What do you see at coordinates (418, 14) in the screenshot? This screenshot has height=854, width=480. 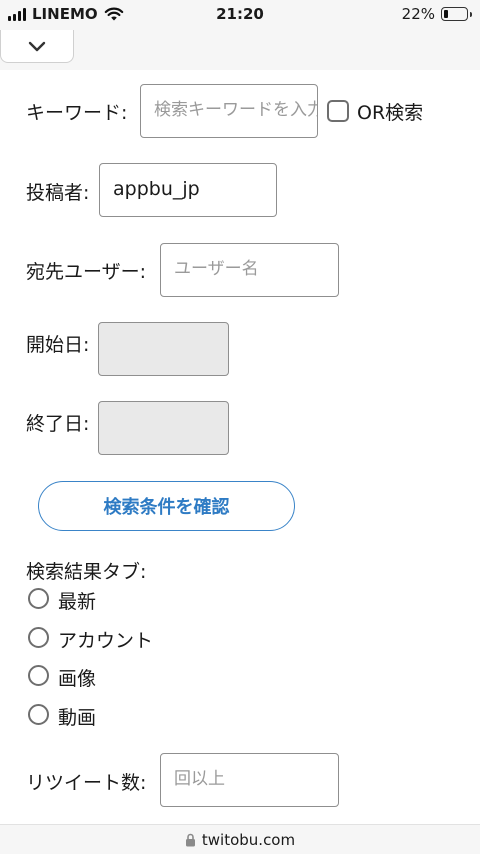 I see `battery-percent: 22%` at bounding box center [418, 14].